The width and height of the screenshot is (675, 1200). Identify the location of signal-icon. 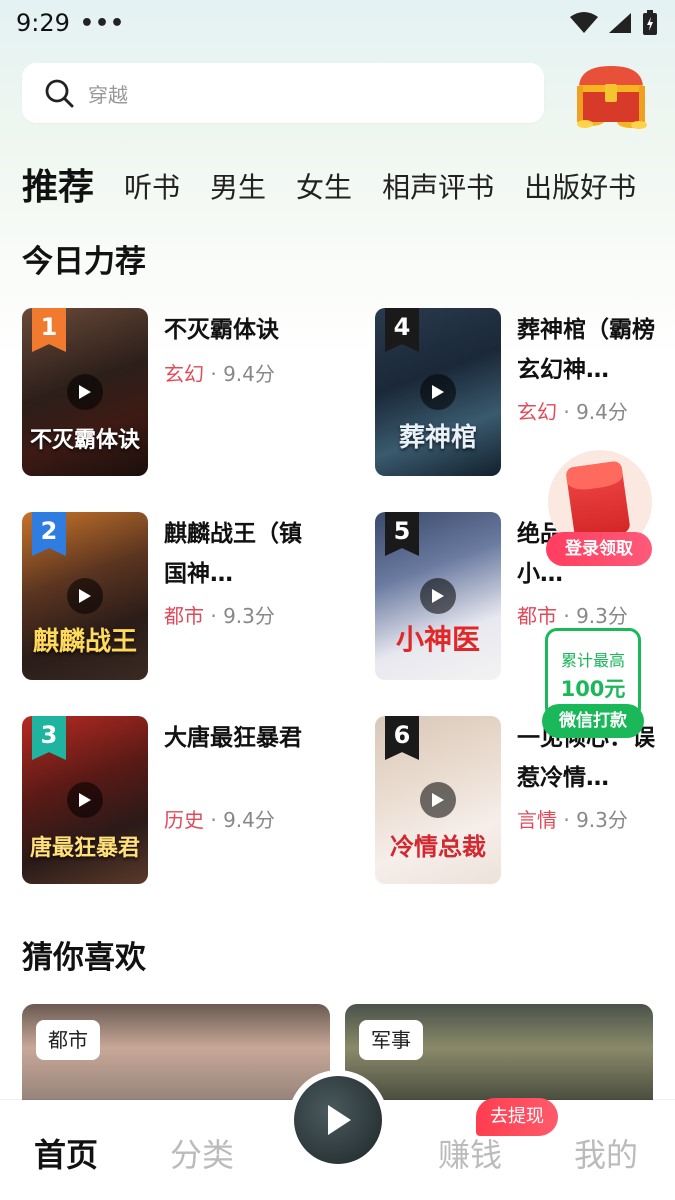
(620, 23).